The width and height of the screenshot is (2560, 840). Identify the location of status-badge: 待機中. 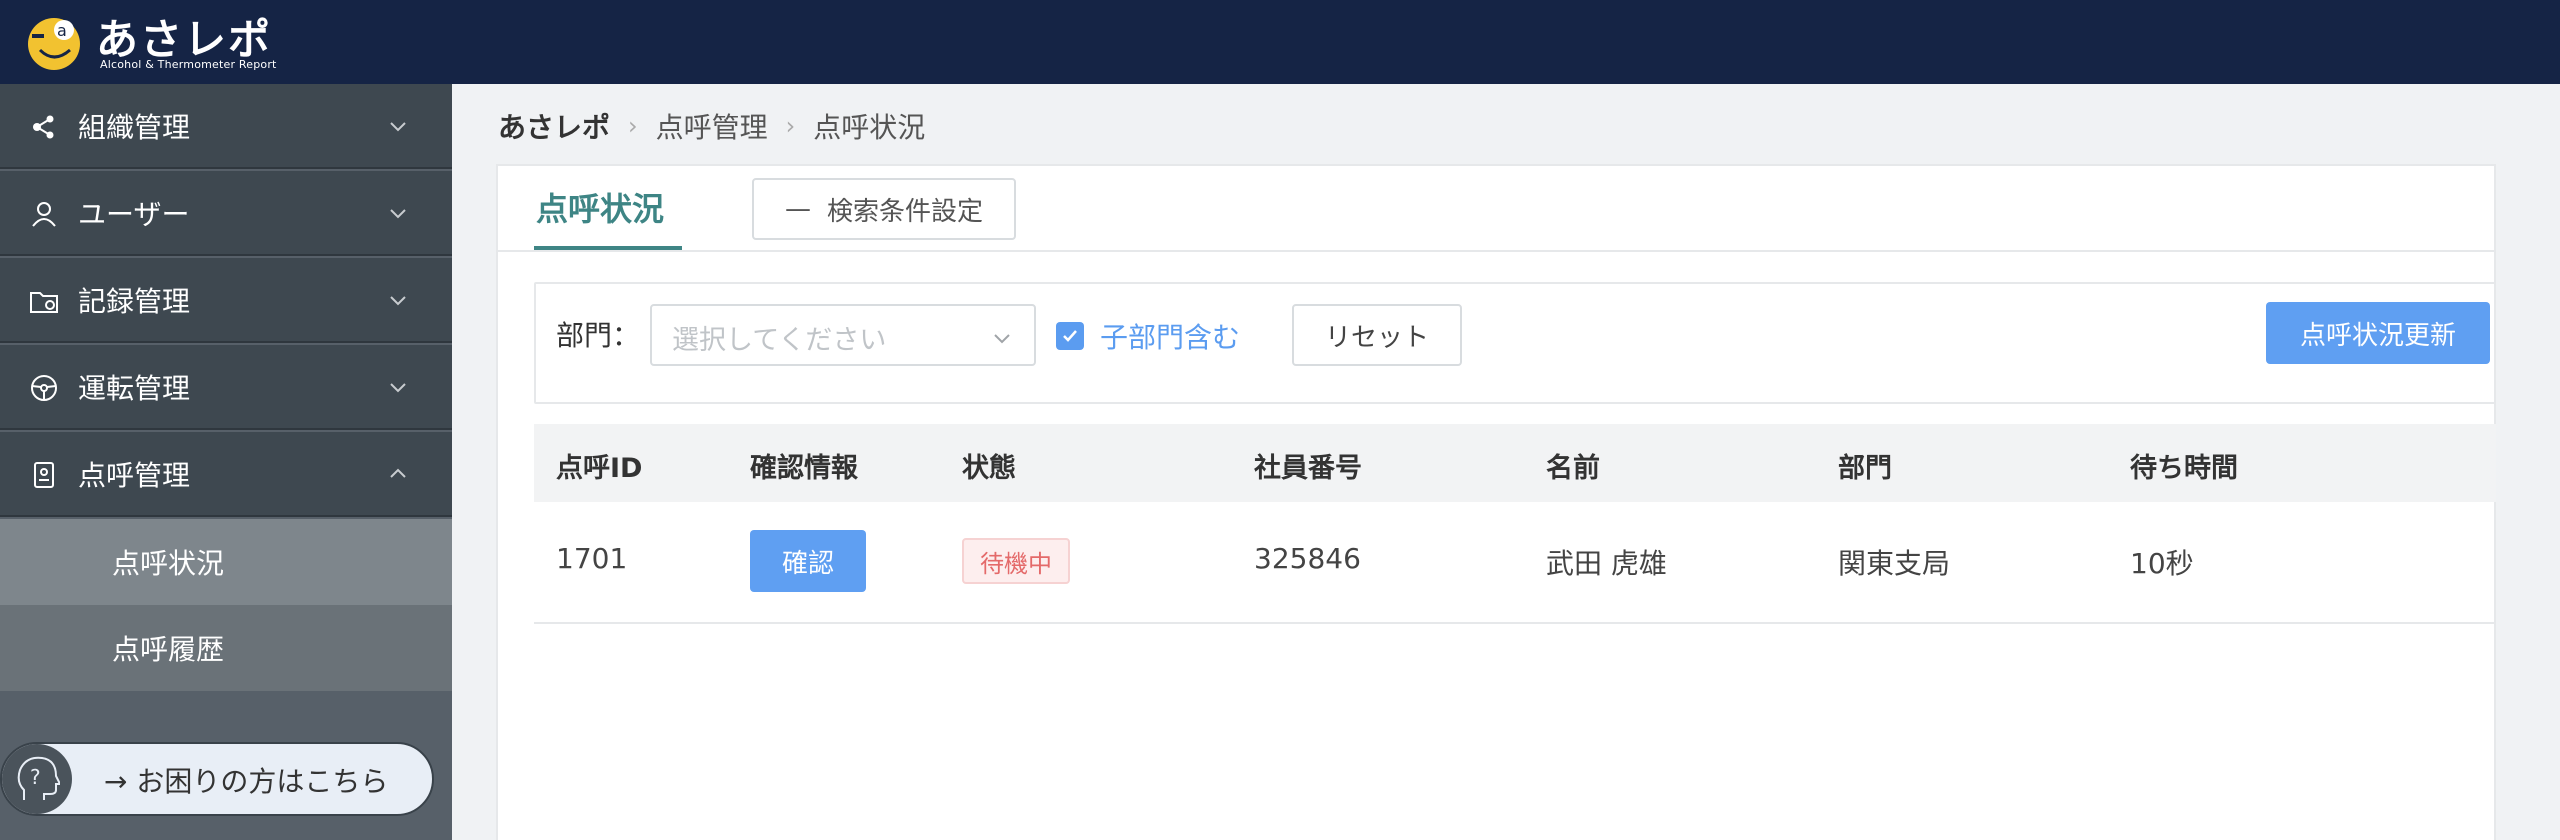
(1016, 561).